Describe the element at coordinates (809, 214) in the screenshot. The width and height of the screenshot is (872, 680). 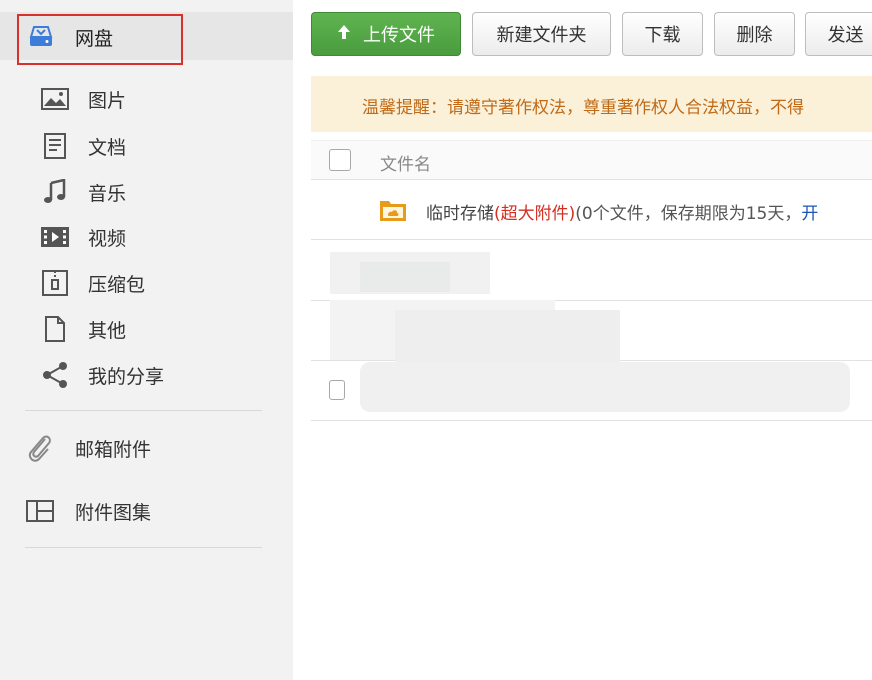
I see `folder-action-link: 开` at that location.